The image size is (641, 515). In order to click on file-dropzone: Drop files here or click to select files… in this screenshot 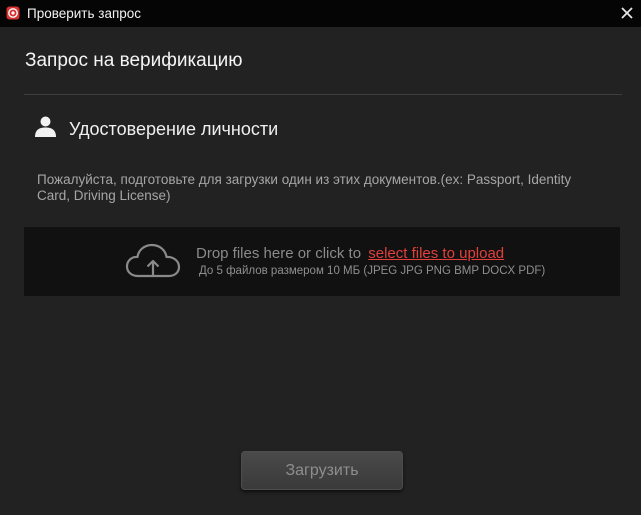, I will do `click(322, 261)`.